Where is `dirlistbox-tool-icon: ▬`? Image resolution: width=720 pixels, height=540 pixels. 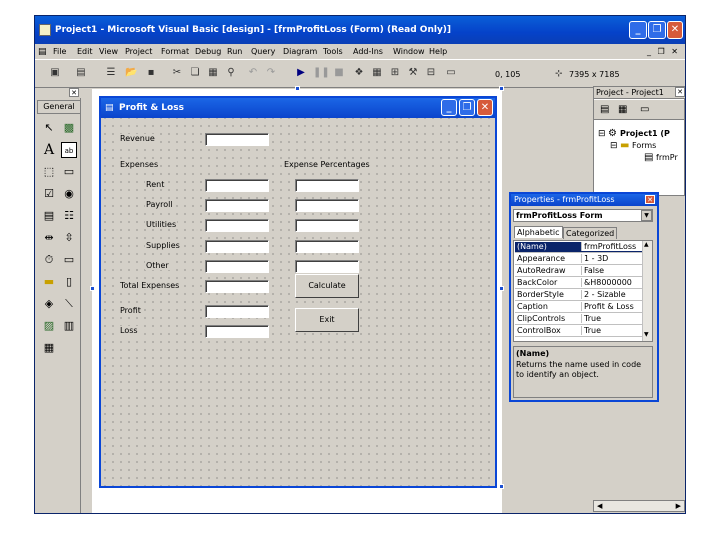 dirlistbox-tool-icon: ▬ is located at coordinates (49, 282).